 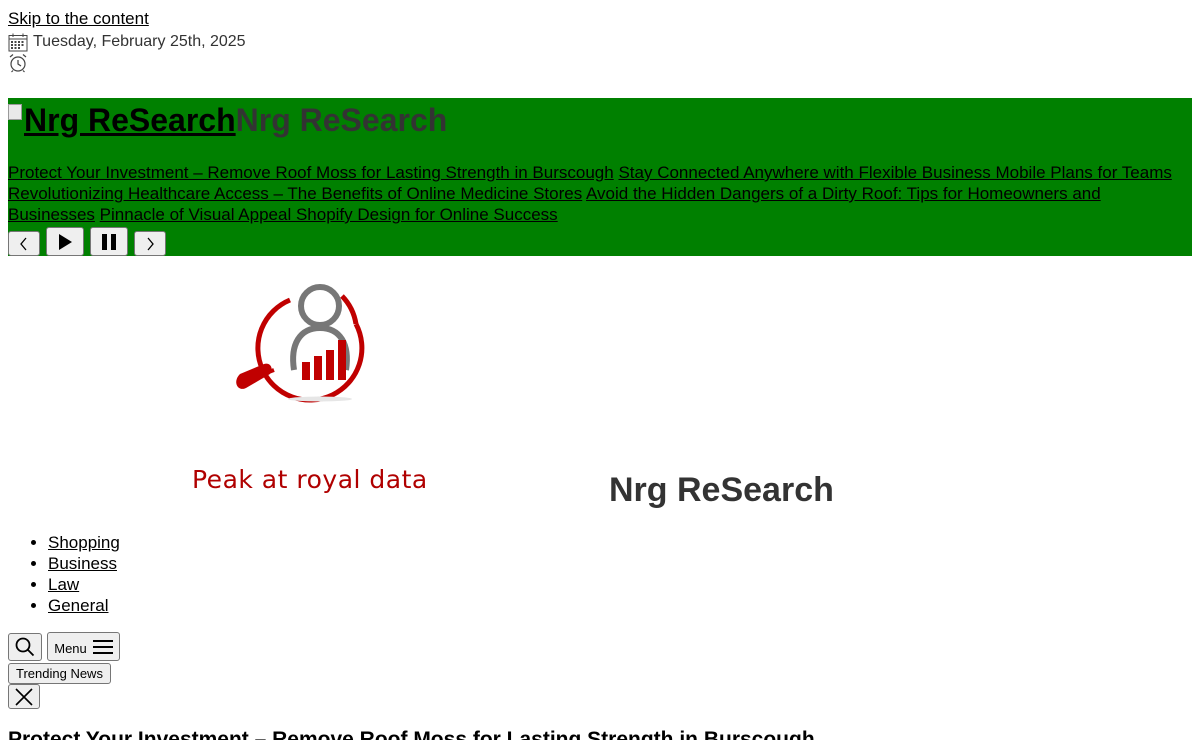 I want to click on current-date: Tuesday, February 25th, 2025, so click(x=139, y=41).